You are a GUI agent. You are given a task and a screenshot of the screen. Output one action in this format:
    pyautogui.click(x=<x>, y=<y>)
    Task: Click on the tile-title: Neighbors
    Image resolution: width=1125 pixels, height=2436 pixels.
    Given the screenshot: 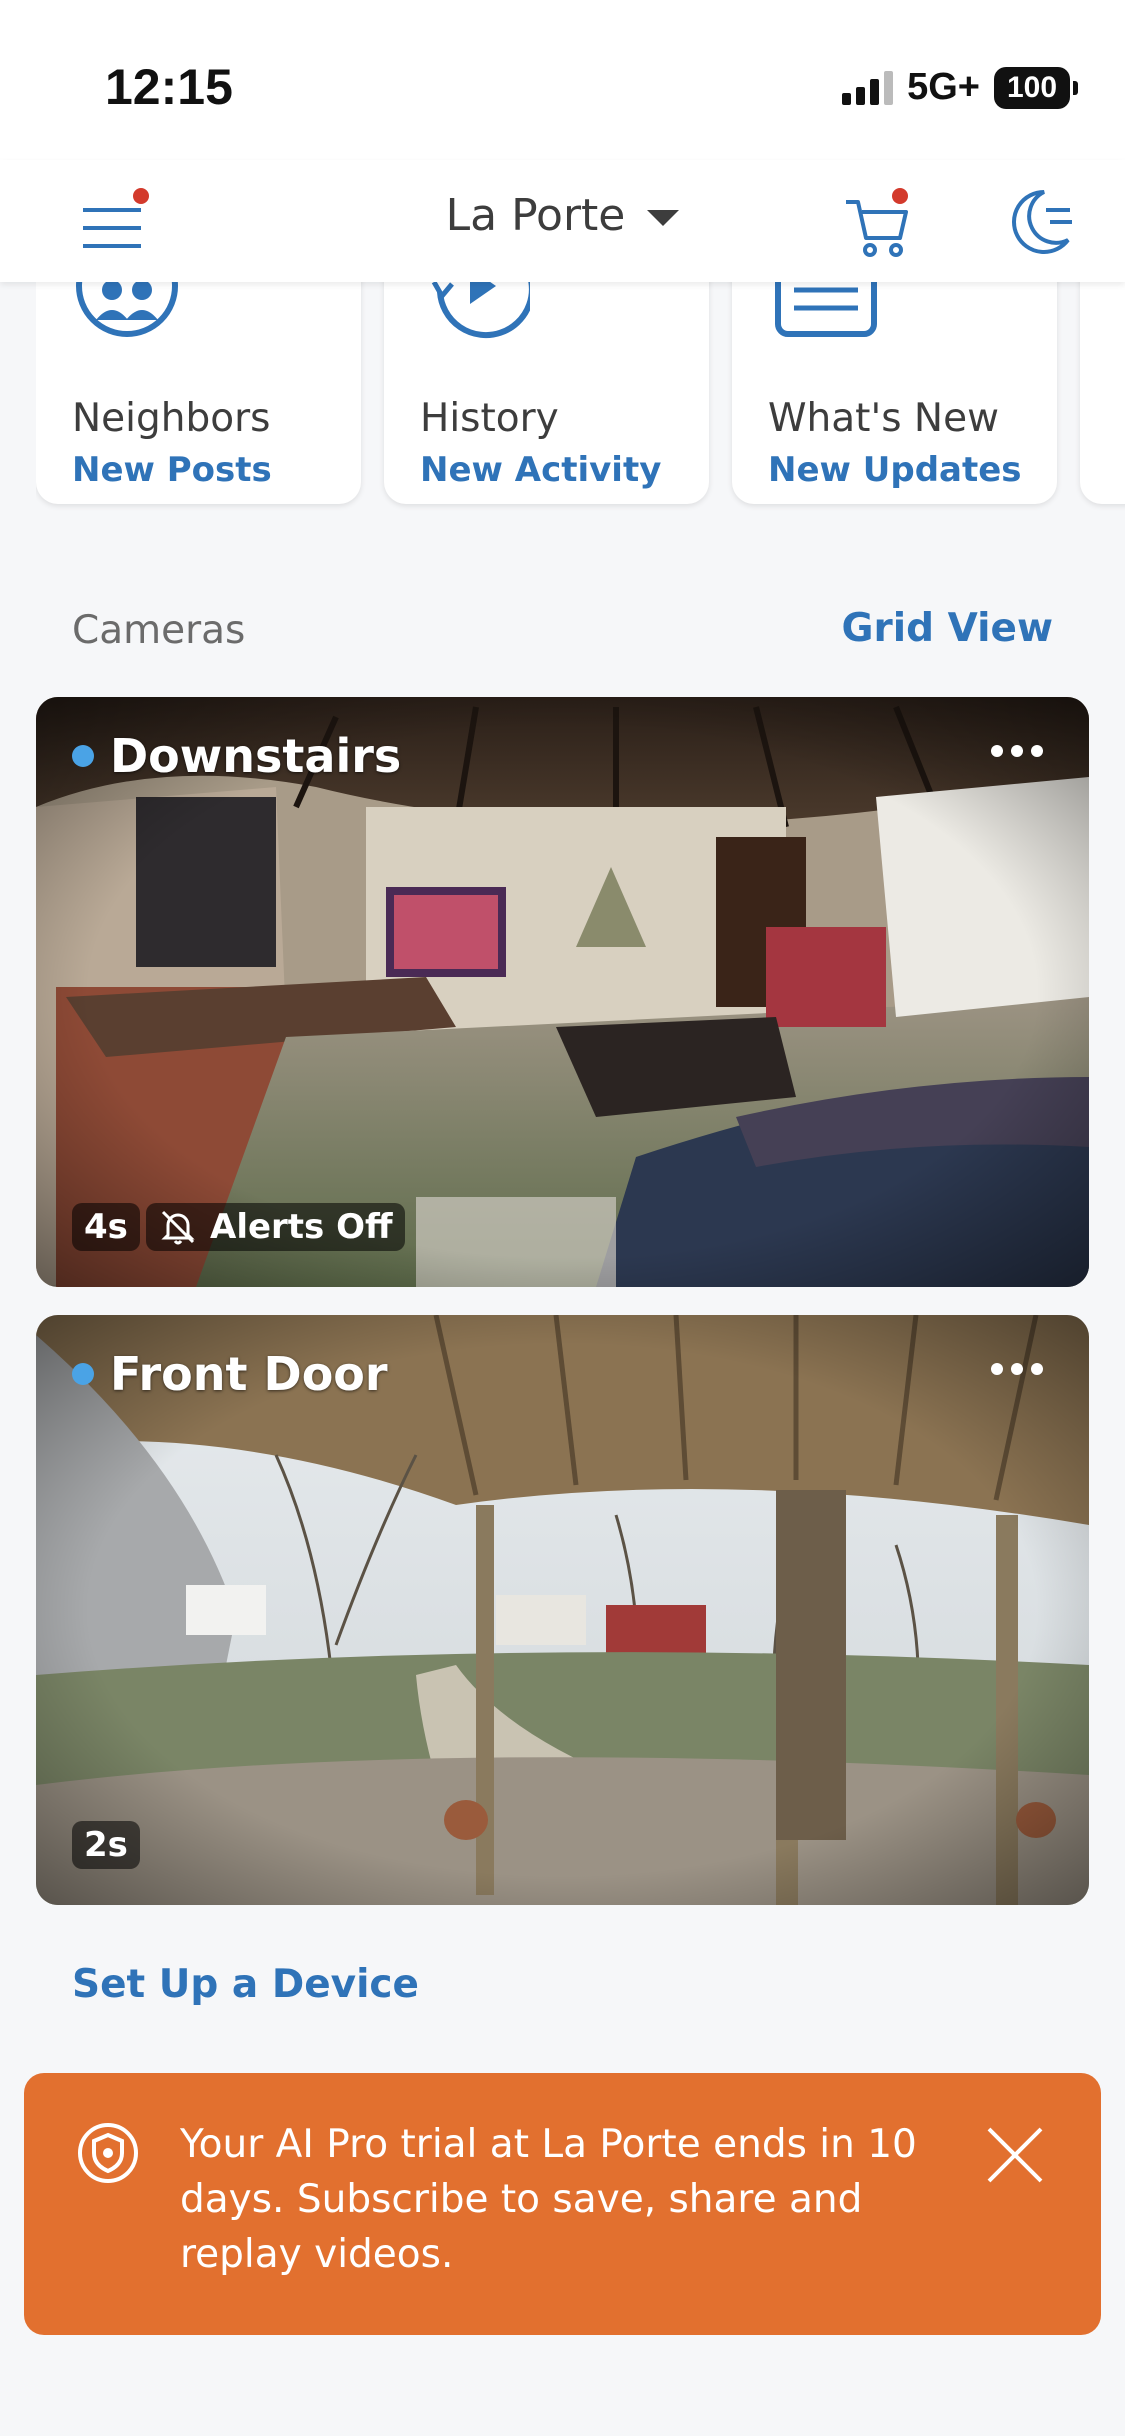 What is the action you would take?
    pyautogui.click(x=171, y=418)
    